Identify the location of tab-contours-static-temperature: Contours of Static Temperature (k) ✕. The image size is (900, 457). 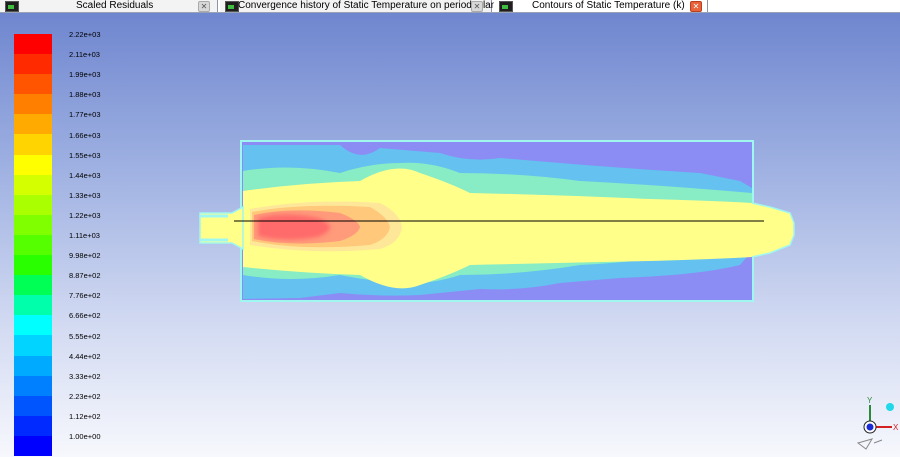
(601, 6).